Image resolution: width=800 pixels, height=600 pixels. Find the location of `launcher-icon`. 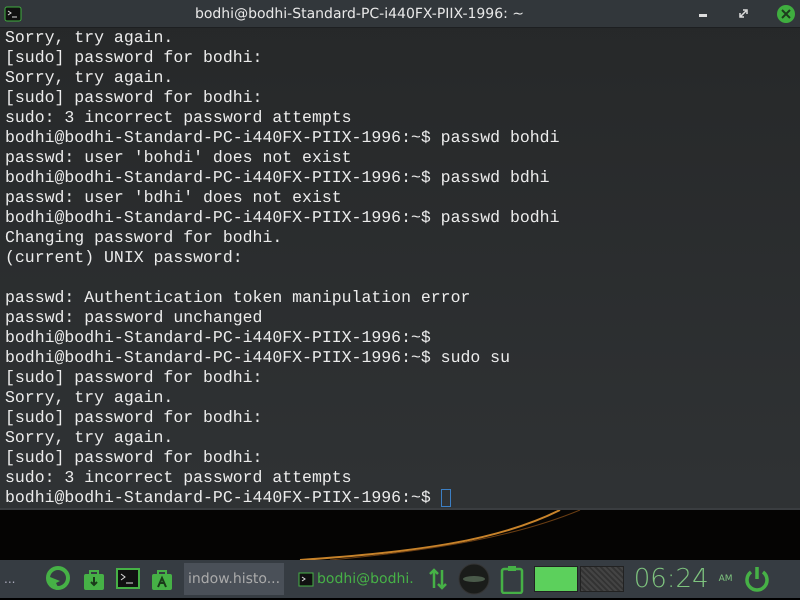

launcher-icon is located at coordinates (58, 579).